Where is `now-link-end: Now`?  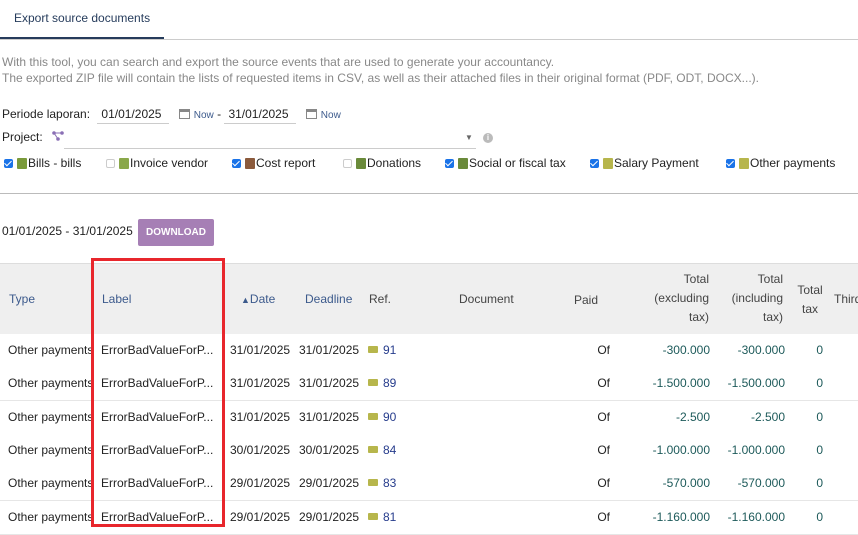 now-link-end: Now is located at coordinates (331, 115).